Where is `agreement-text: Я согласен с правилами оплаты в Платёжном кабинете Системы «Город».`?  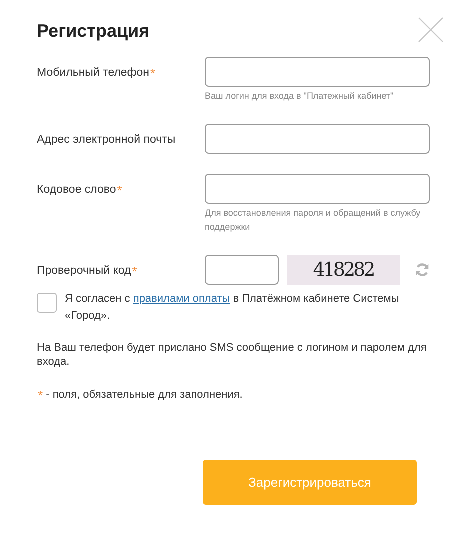 agreement-text: Я согласен с правилами оплаты в Платёжном кабинете Системы «Город». is located at coordinates (232, 308).